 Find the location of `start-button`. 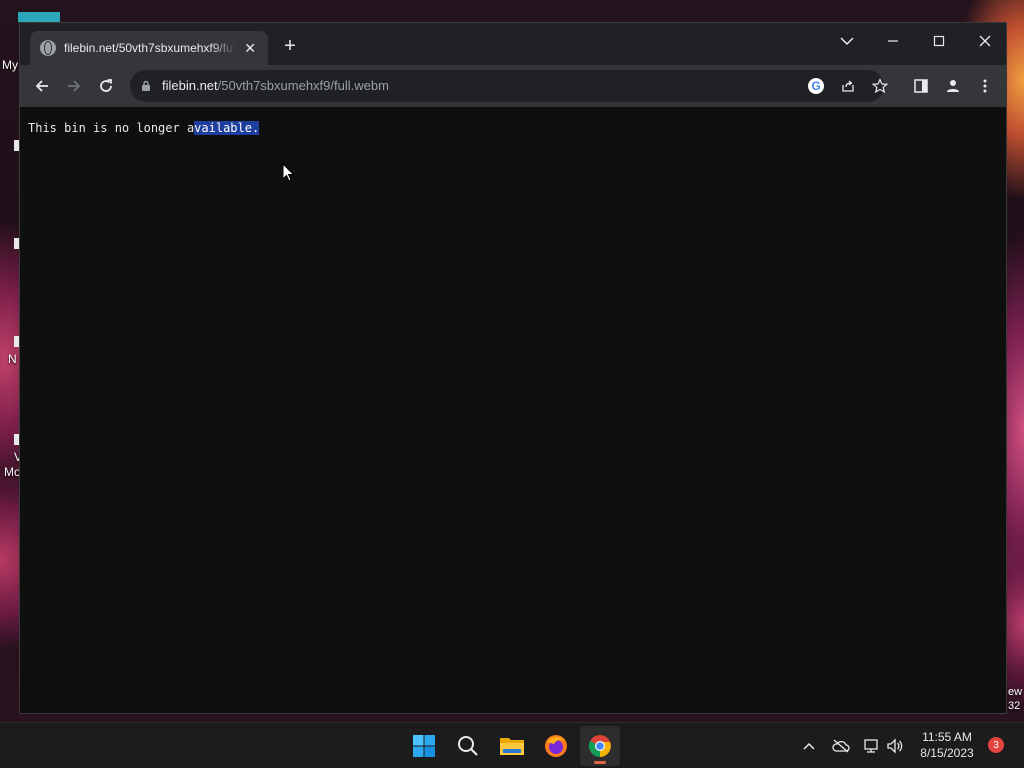

start-button is located at coordinates (424, 746).